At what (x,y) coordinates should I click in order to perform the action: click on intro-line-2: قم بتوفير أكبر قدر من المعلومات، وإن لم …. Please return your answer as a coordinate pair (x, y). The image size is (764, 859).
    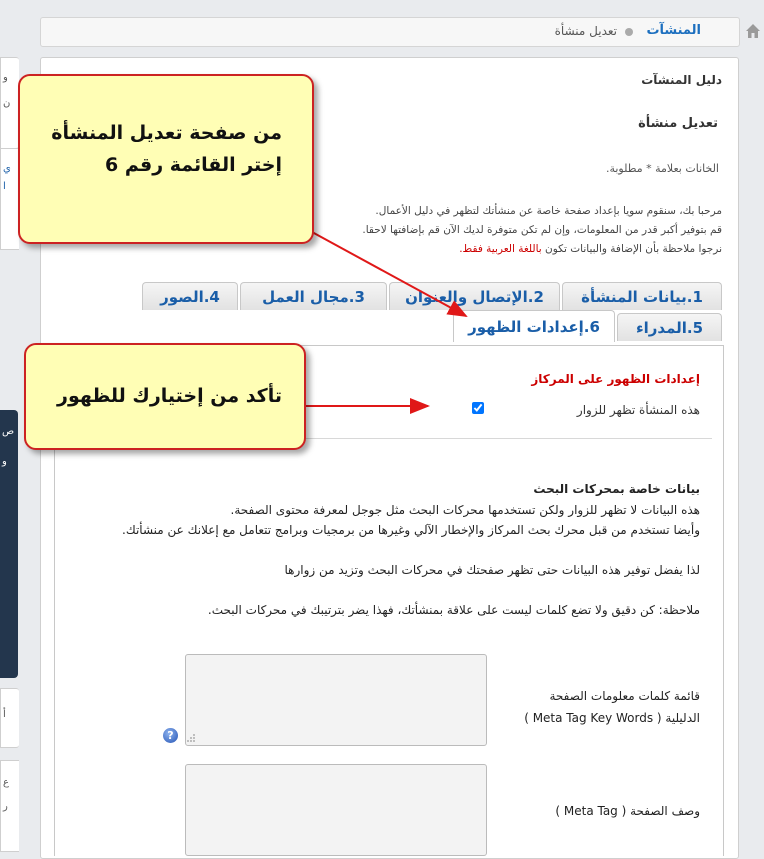
    Looking at the image, I should click on (542, 230).